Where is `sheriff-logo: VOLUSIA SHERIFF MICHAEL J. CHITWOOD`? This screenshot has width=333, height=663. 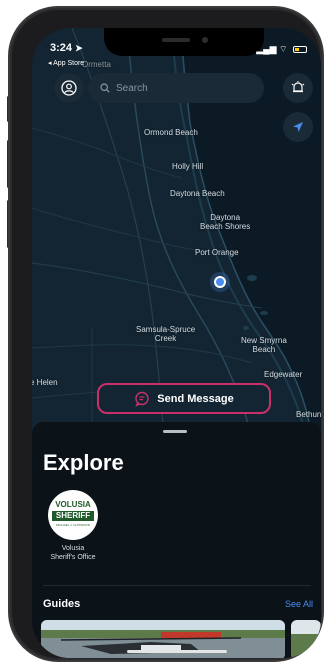
sheriff-logo: VOLUSIA SHERIFF MICHAEL J. CHITWOOD is located at coordinates (73, 515).